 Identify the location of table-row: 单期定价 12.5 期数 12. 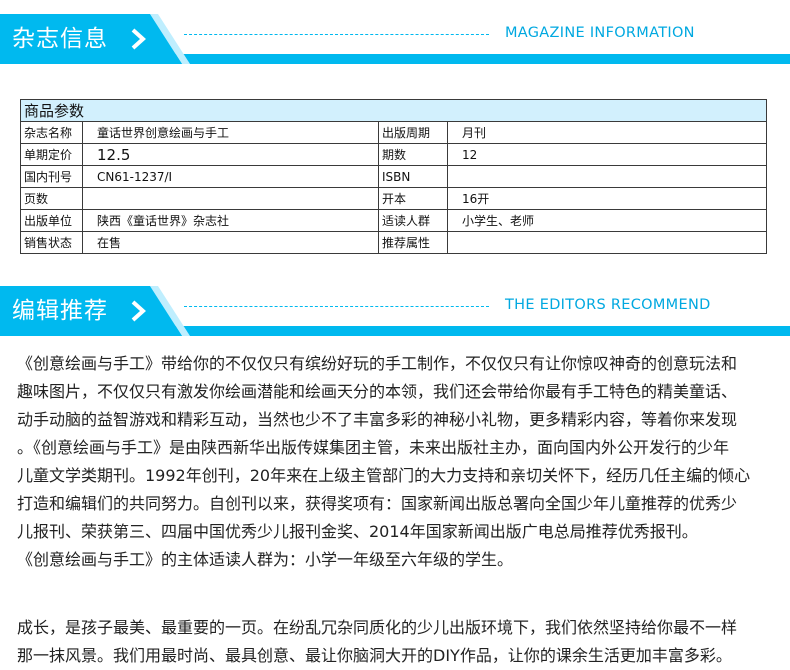
(394, 154).